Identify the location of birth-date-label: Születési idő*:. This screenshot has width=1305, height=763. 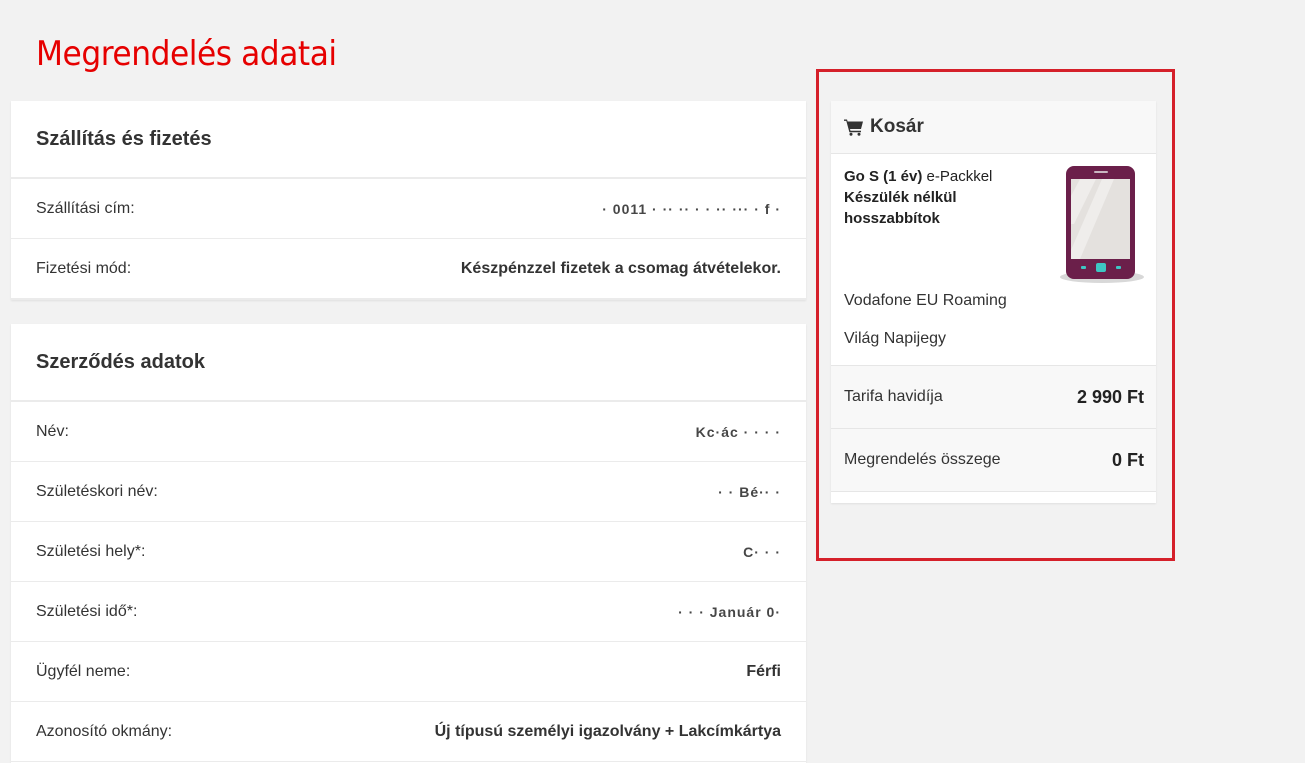
(87, 611).